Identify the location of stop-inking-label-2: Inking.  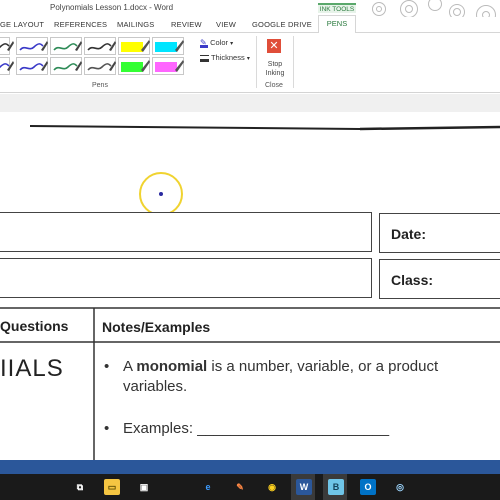
(275, 73).